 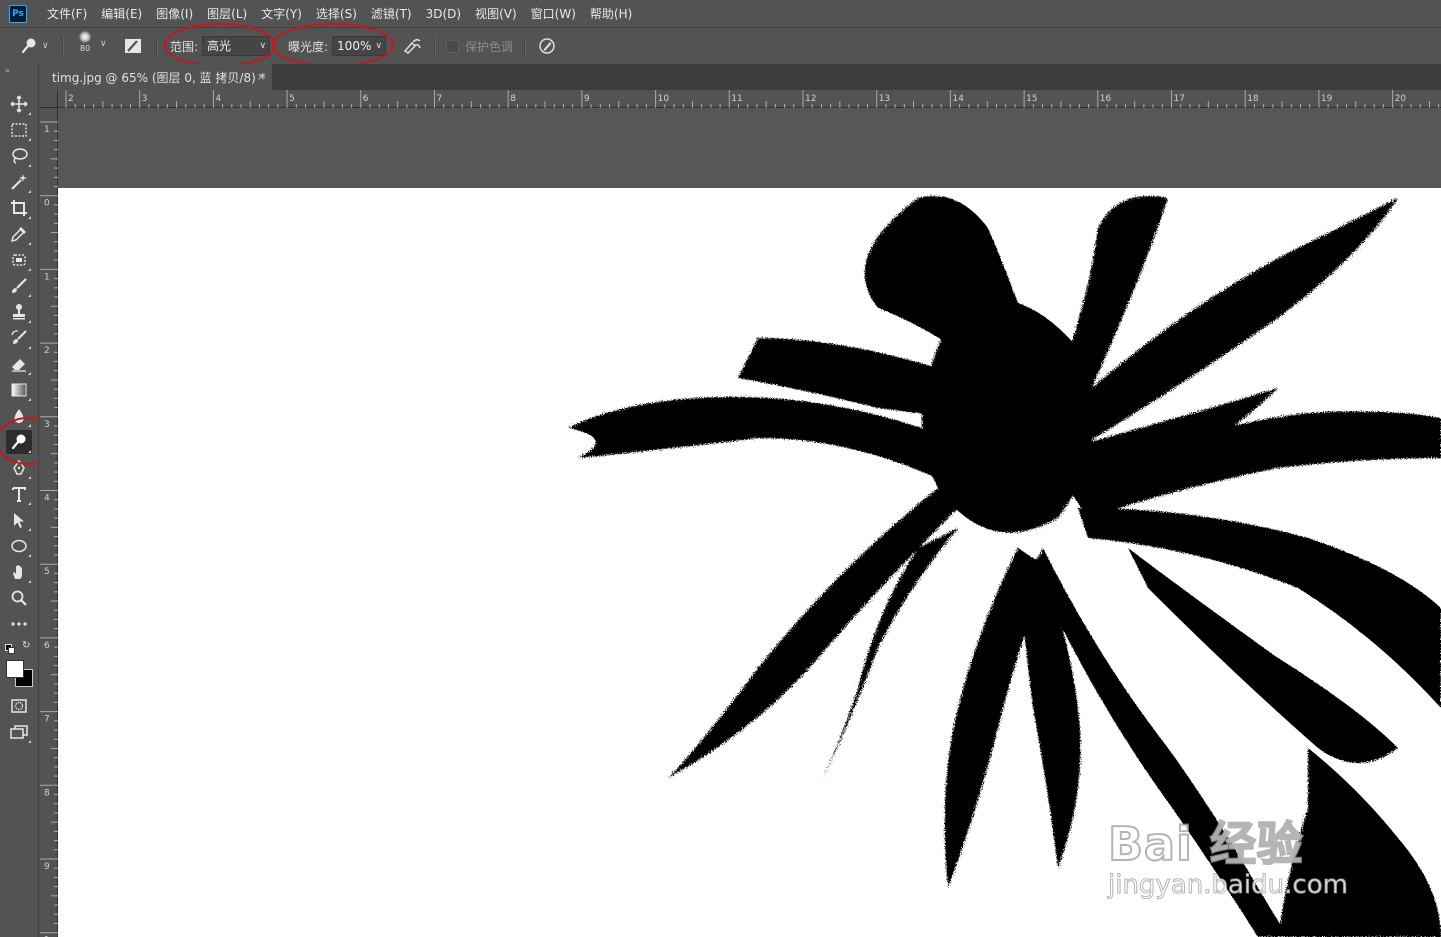 I want to click on document-tab: timg.jpg @ 65% (图层 0, 蓝 拷贝/8) * ×, so click(x=156, y=77).